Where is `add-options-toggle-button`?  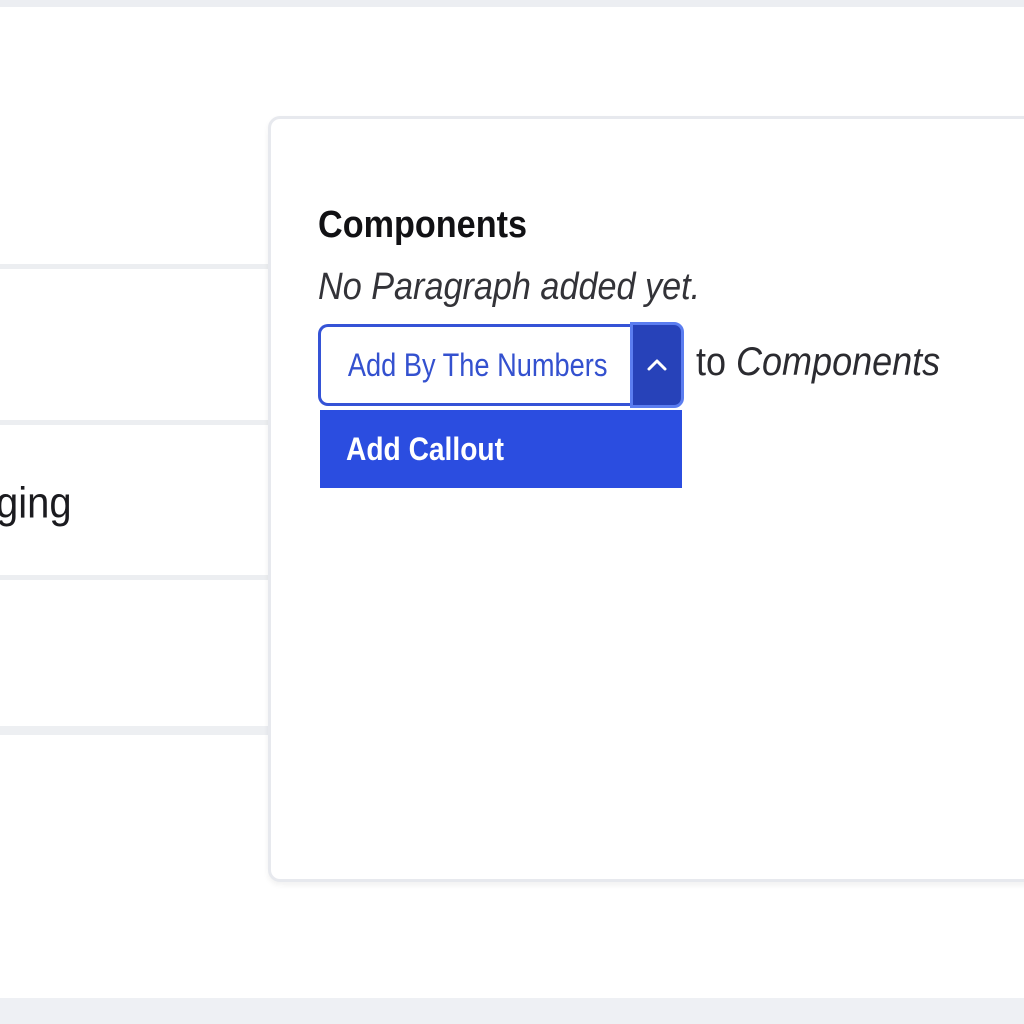 add-options-toggle-button is located at coordinates (657, 365).